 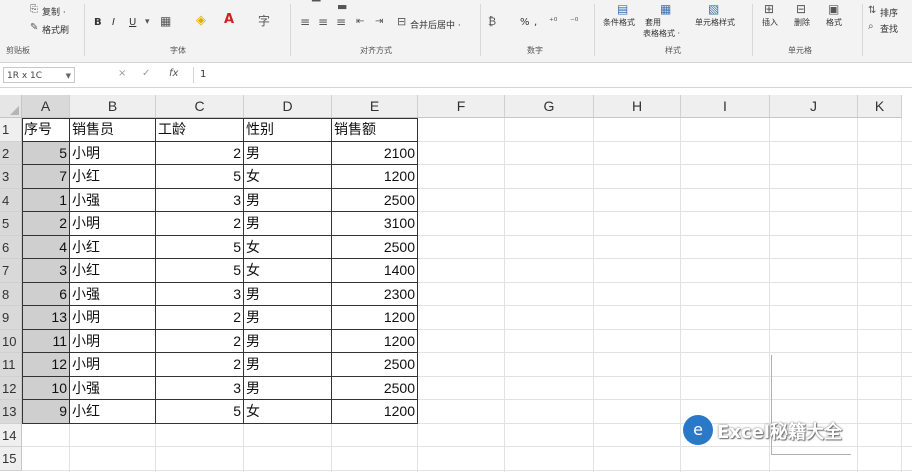 What do you see at coordinates (34, 10) in the screenshot?
I see `copy-icon: ⎘` at bounding box center [34, 10].